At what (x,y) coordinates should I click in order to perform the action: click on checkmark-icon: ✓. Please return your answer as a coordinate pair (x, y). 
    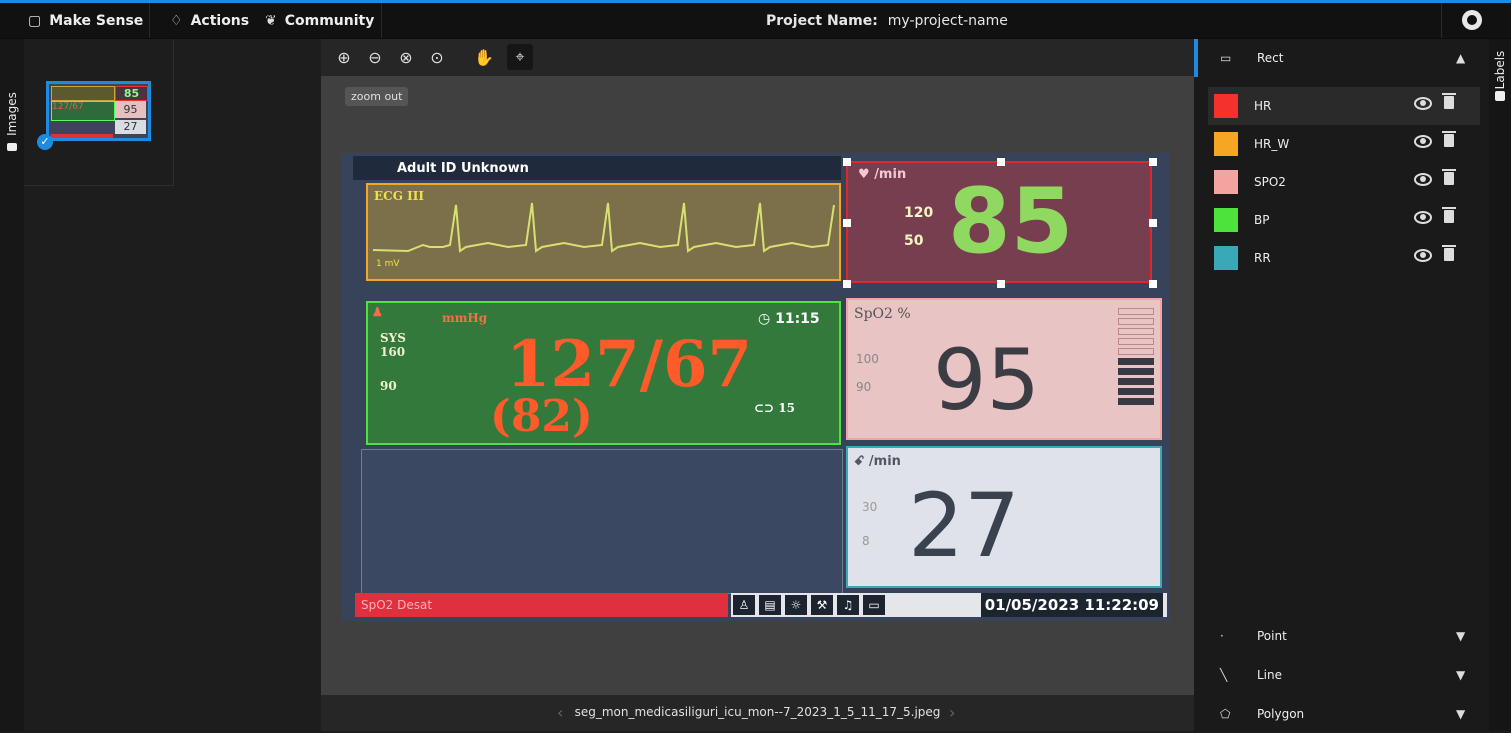
    Looking at the image, I should click on (45, 142).